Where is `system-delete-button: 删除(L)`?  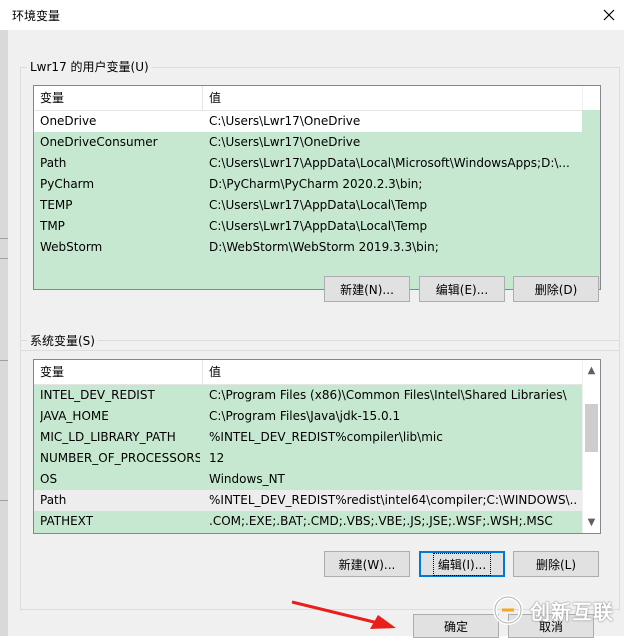 system-delete-button: 删除(L) is located at coordinates (556, 564).